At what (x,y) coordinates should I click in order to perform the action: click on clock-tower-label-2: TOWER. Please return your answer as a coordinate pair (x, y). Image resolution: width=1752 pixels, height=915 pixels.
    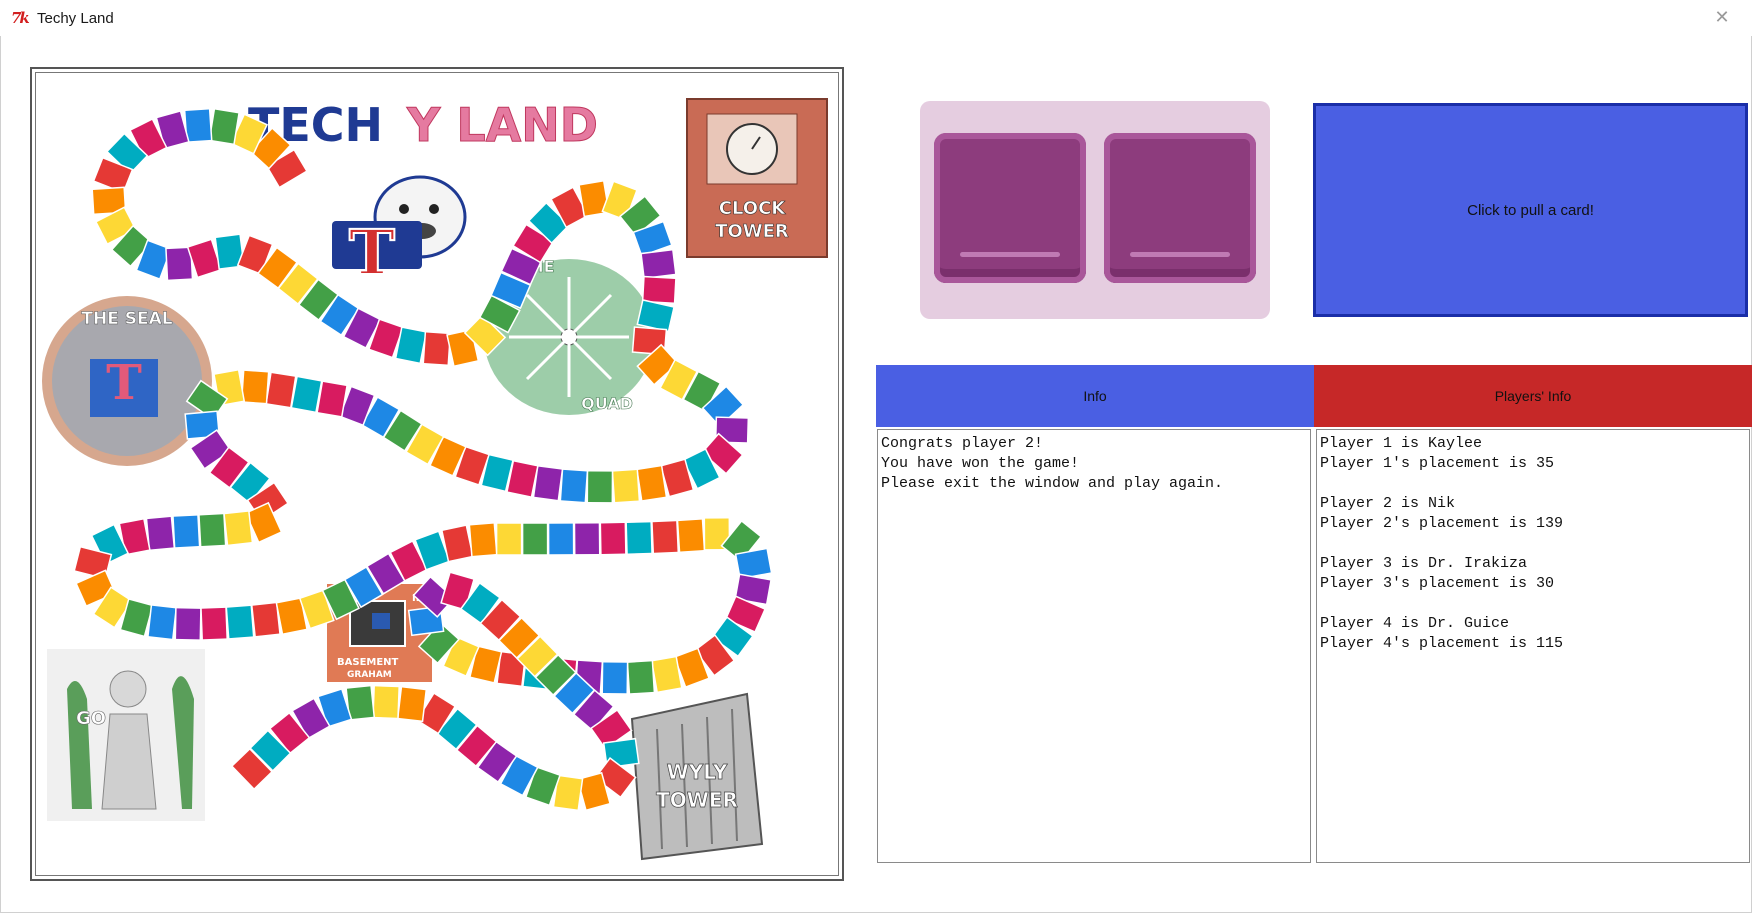
    Looking at the image, I should click on (752, 231).